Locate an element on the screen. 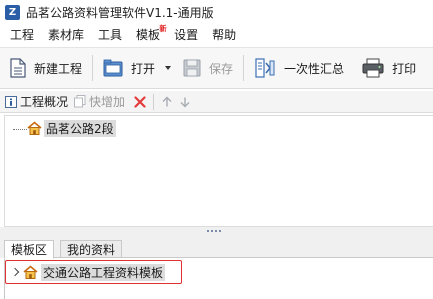 Image resolution: width=433 pixels, height=299 pixels. menu-template: 模板新 is located at coordinates (148, 35).